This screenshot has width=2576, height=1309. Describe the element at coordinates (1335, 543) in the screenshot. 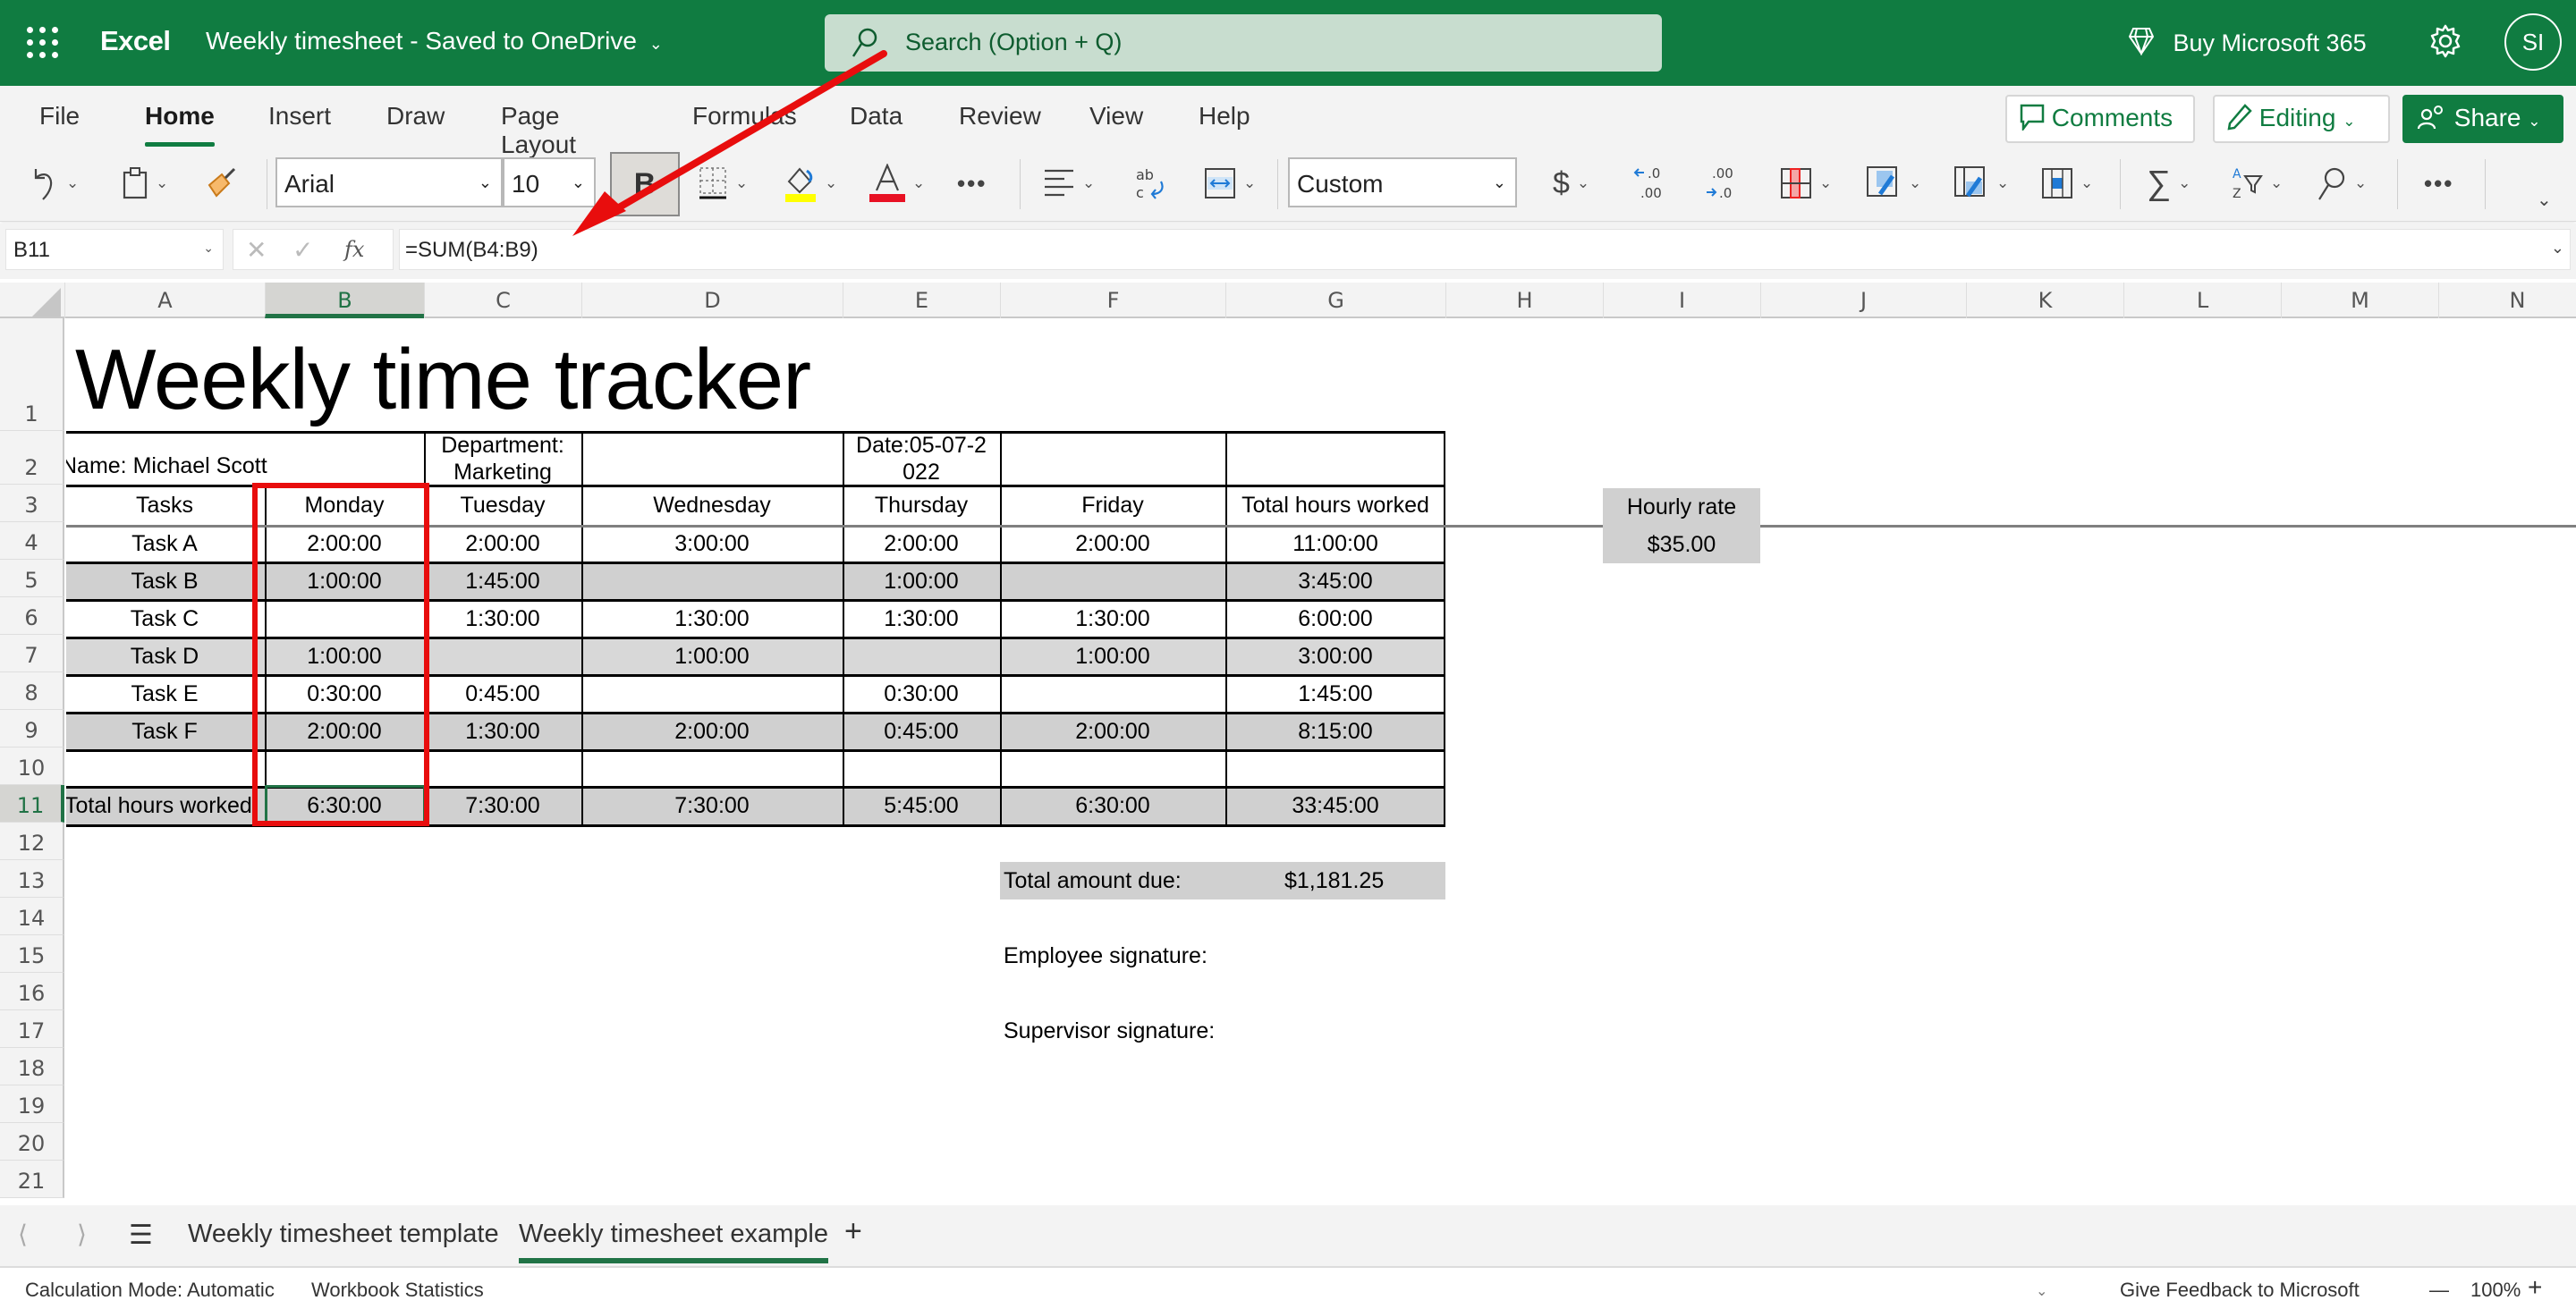

I see `time-cell: 11:00:00` at that location.